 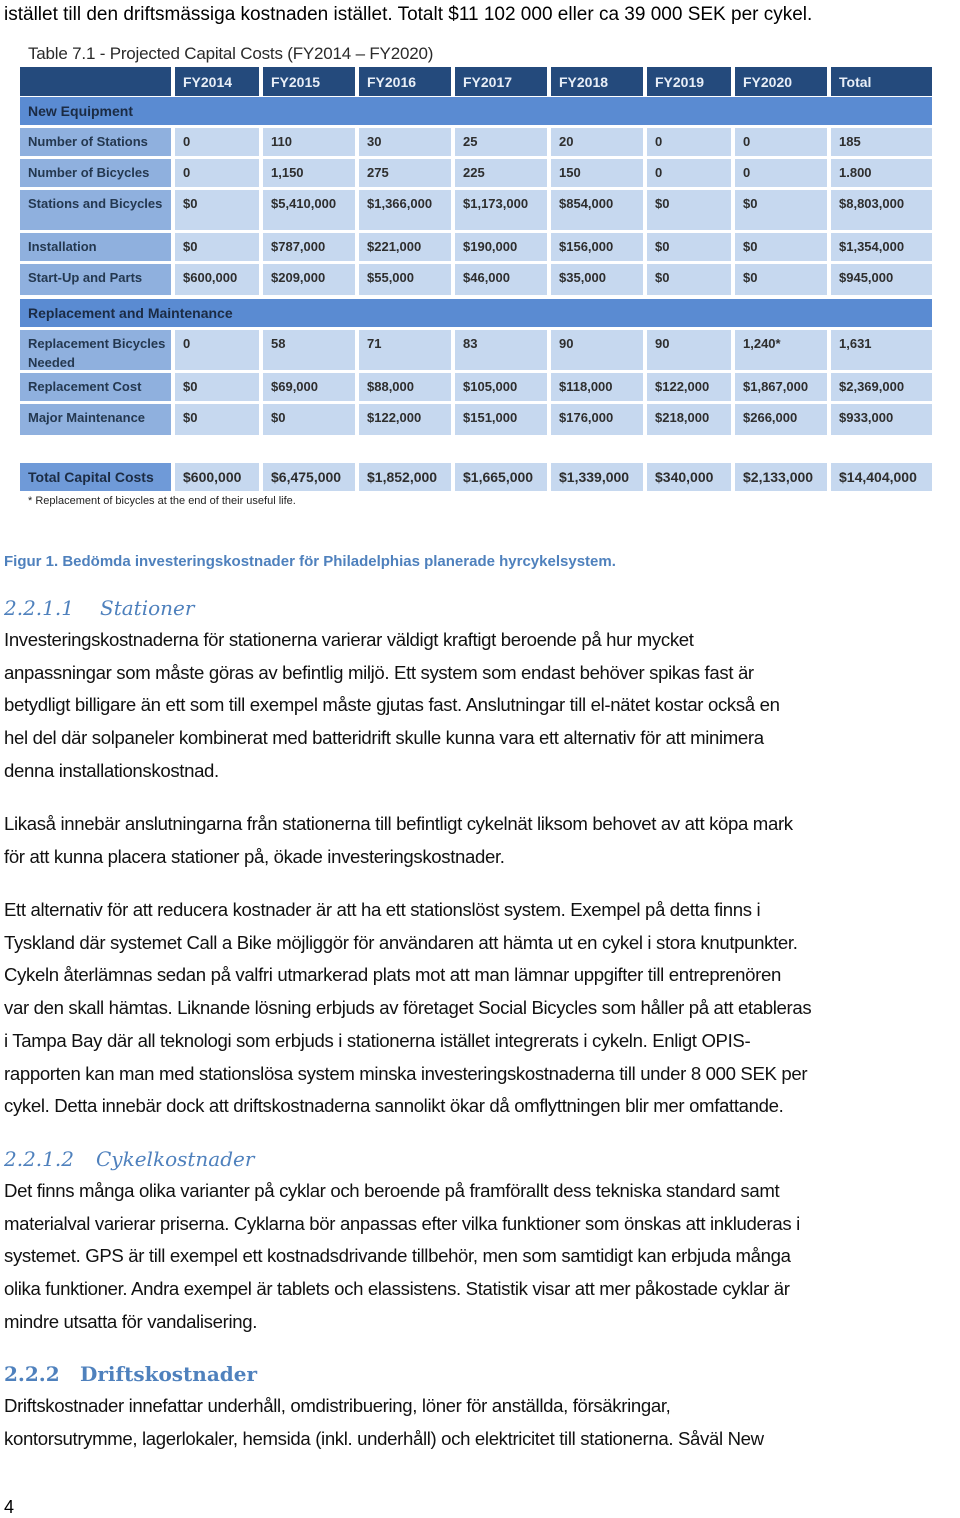 I want to click on column-header: FY2015, so click(x=309, y=81).